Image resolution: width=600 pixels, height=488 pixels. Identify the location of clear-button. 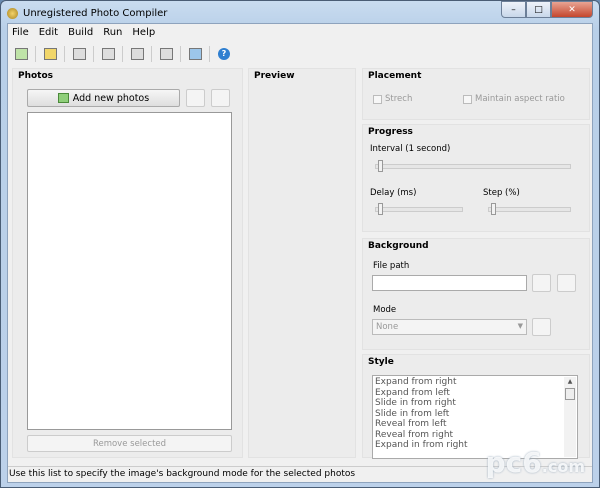
(566, 283).